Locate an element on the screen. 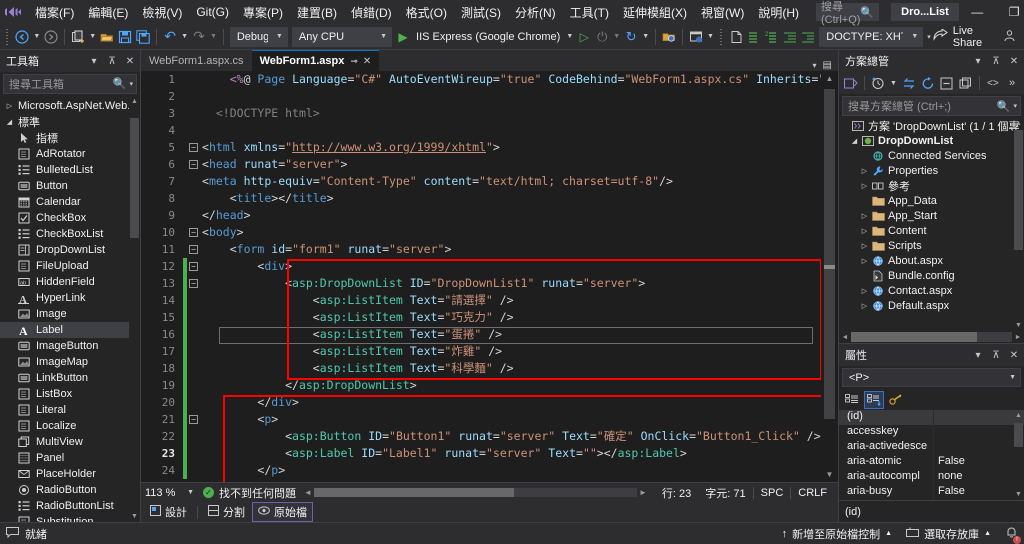 Image resolution: width=1024 pixels, height=544 pixels. sync-with-active-document-icon is located at coordinates (909, 83).